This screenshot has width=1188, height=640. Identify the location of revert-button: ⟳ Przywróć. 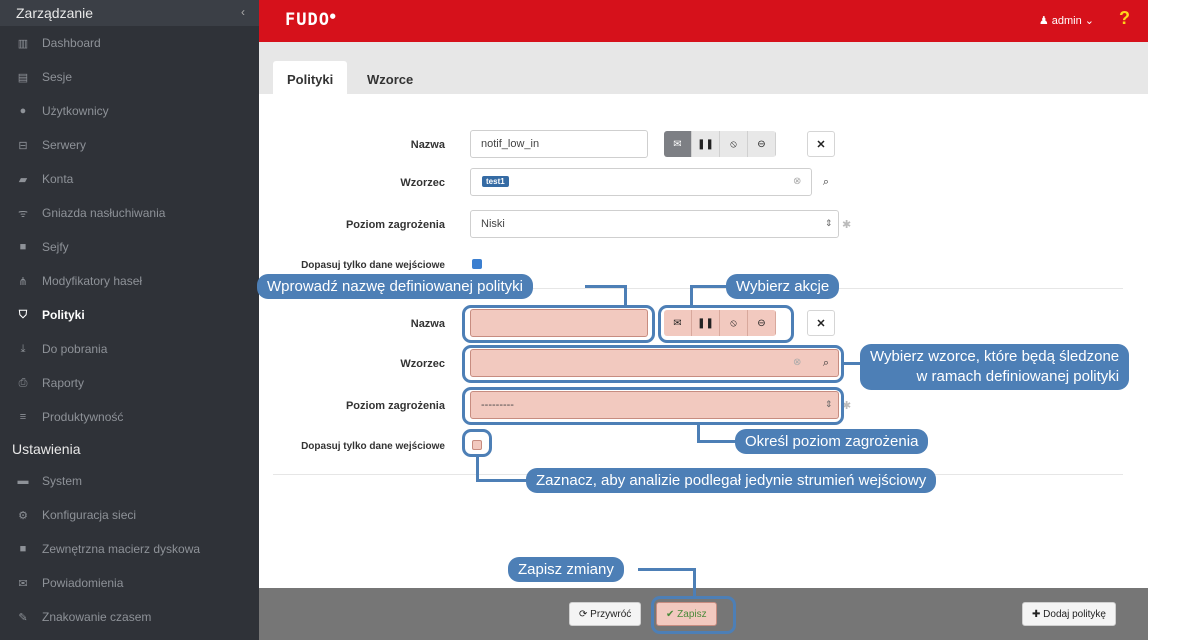
(605, 614).